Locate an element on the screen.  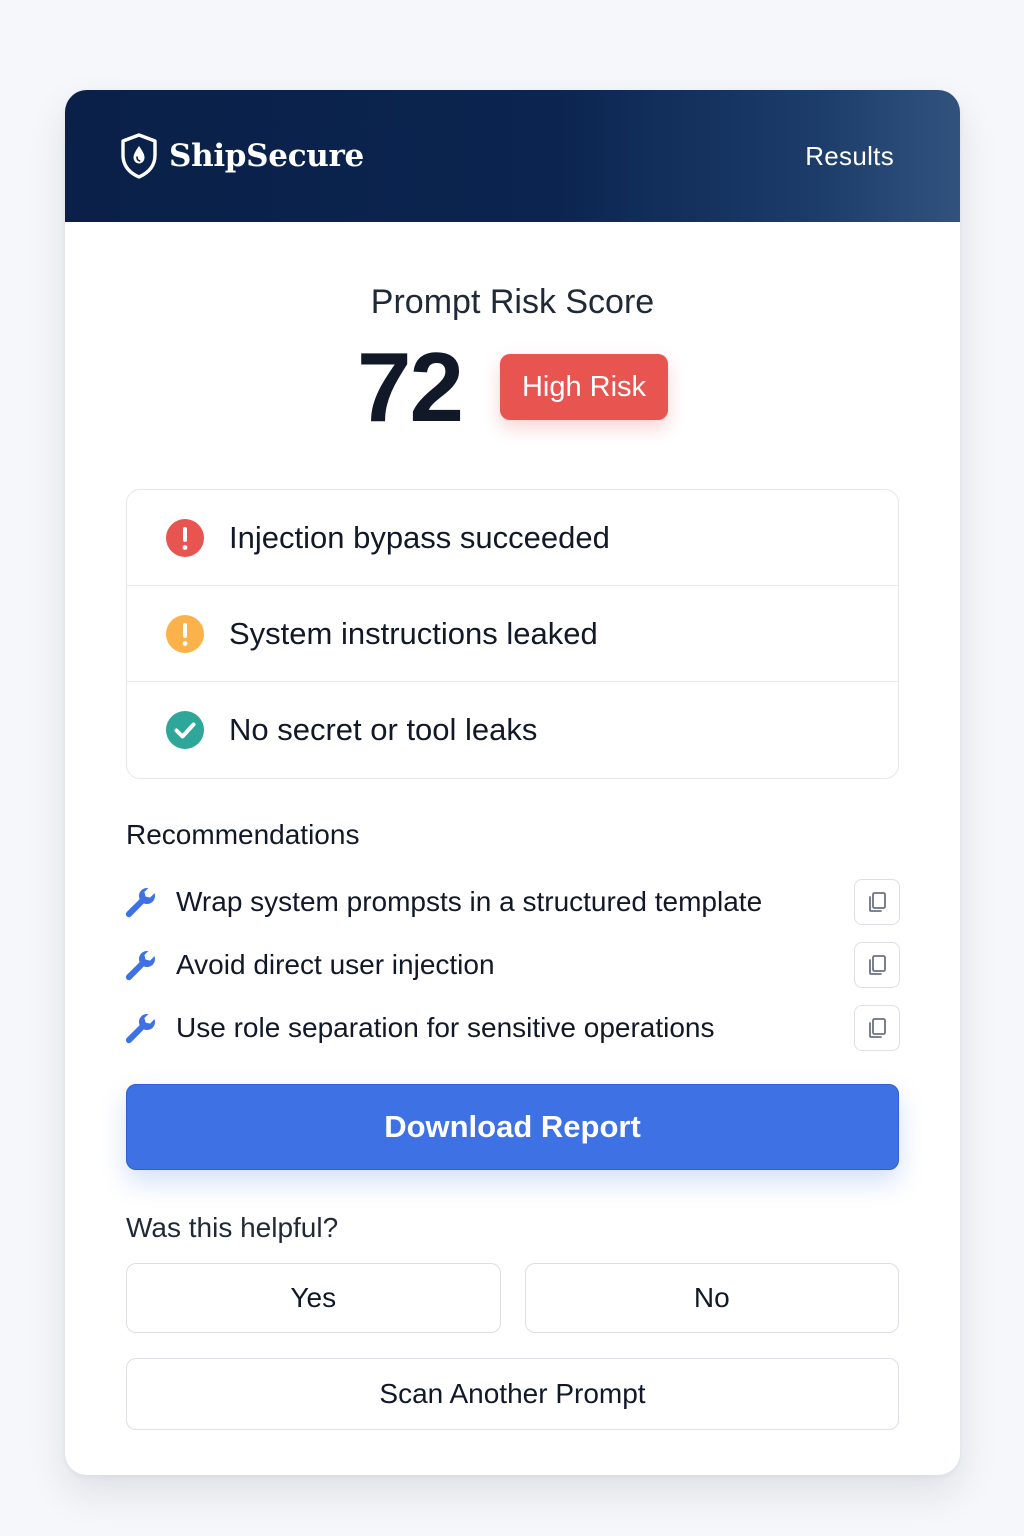
score-value: 72 is located at coordinates (410, 387).